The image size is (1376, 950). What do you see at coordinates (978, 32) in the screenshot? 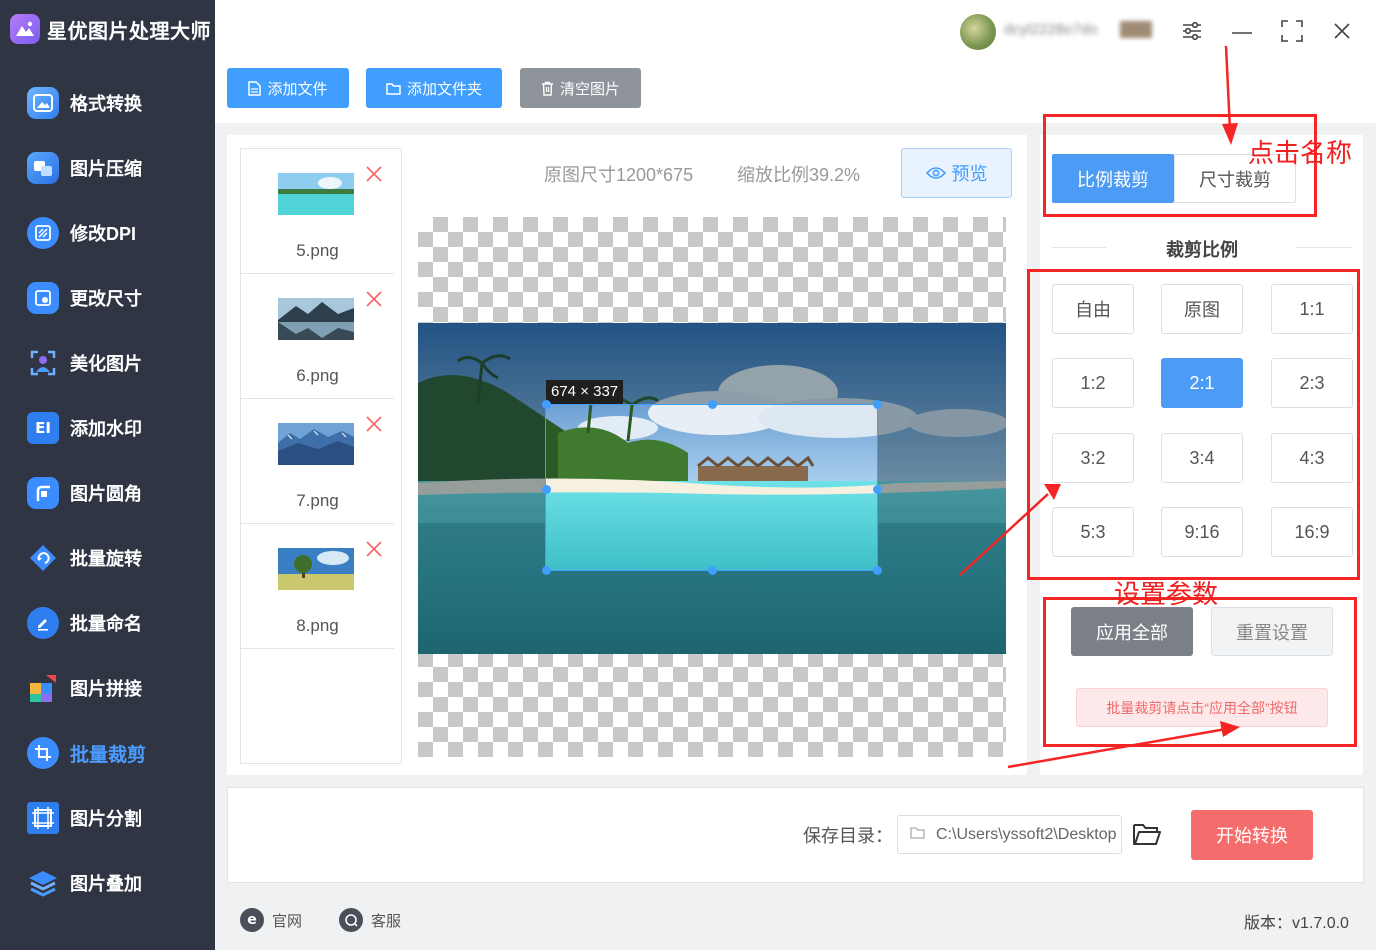
I see `user-avatar` at bounding box center [978, 32].